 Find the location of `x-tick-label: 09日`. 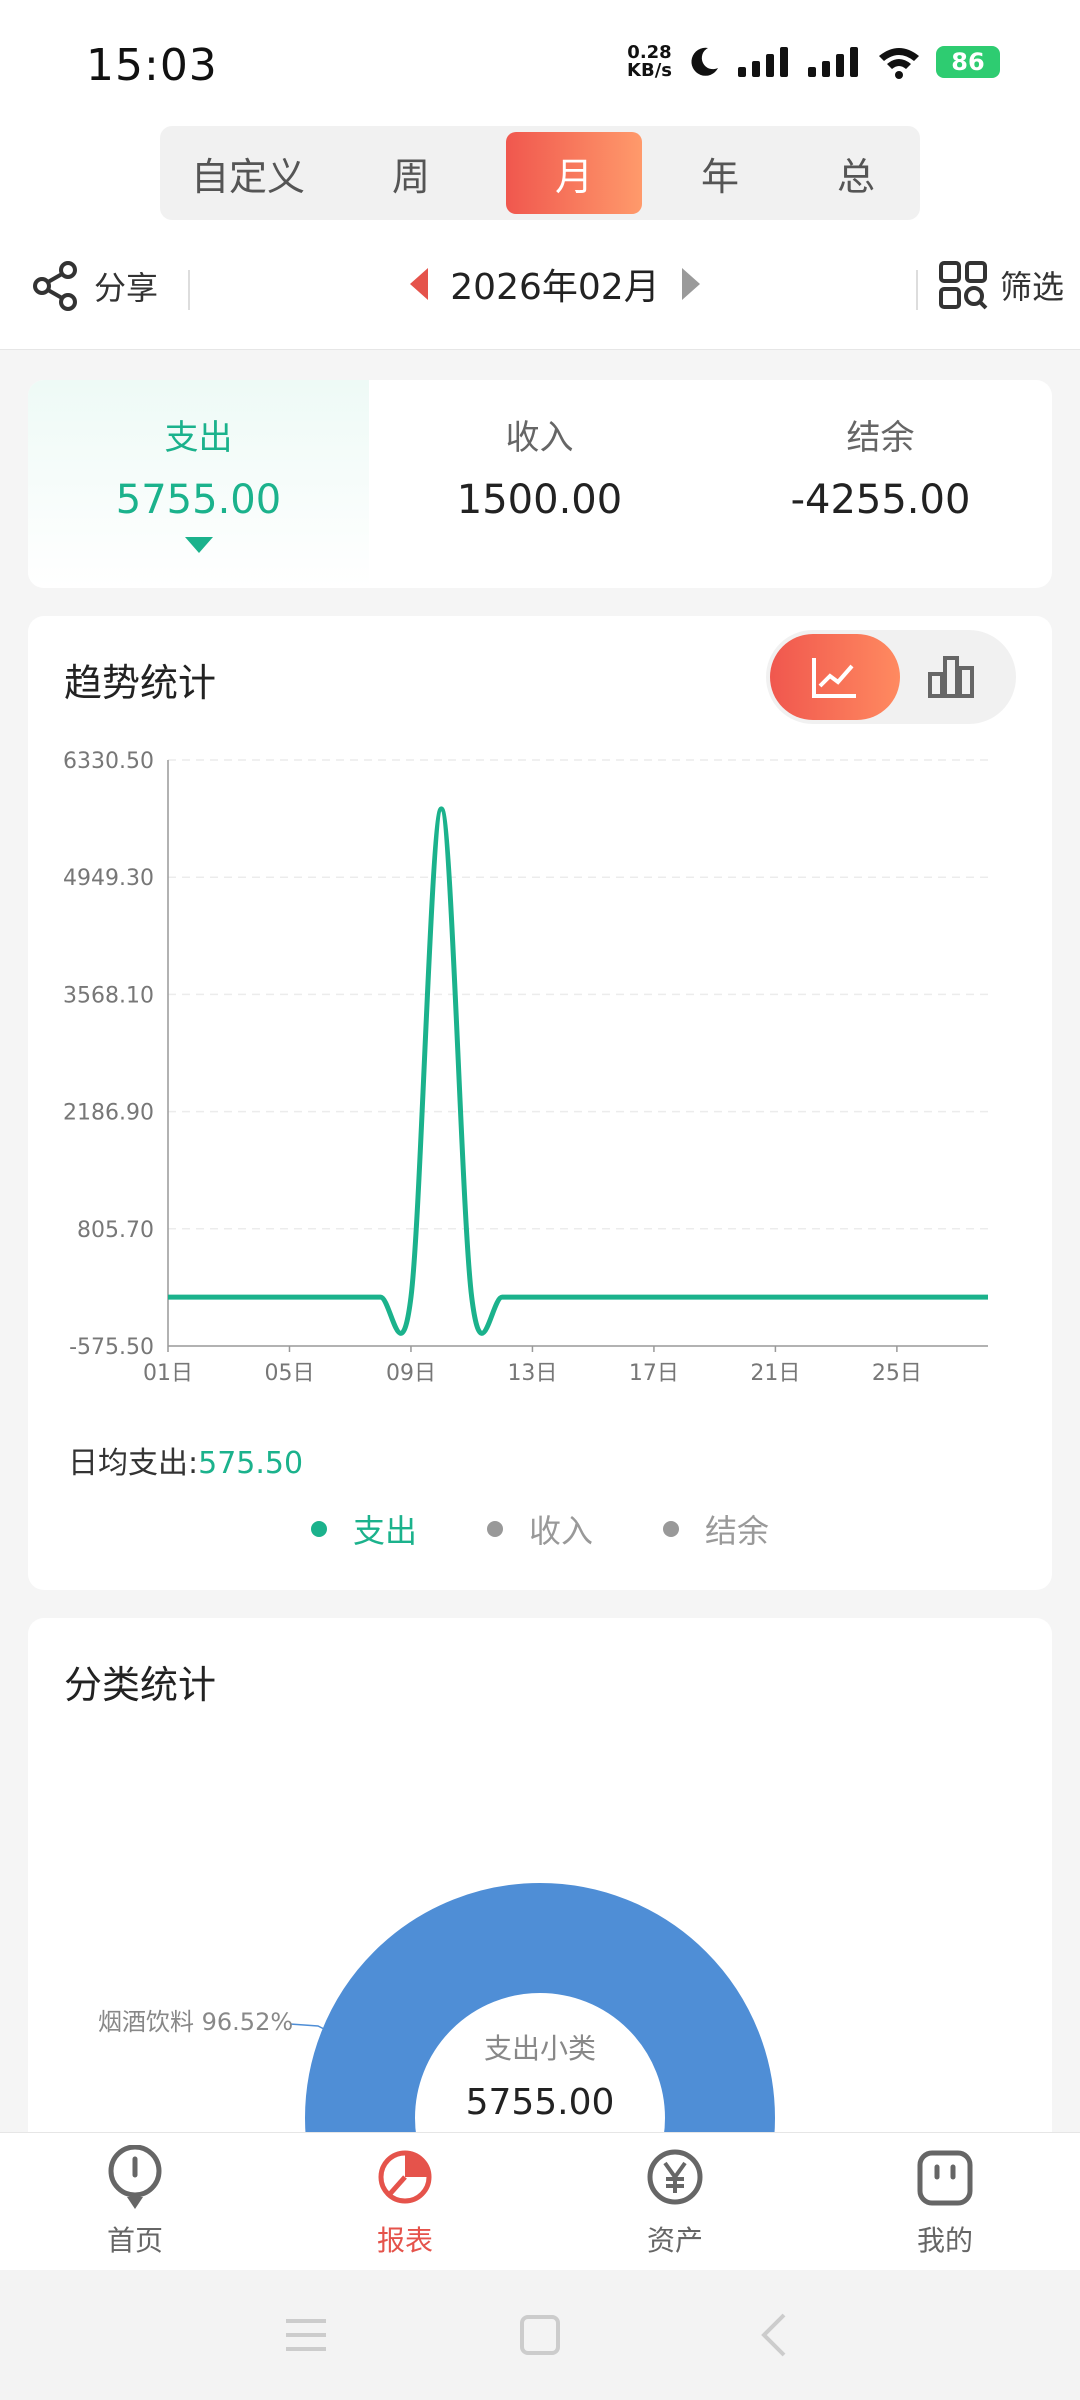

x-tick-label: 09日 is located at coordinates (411, 1373).